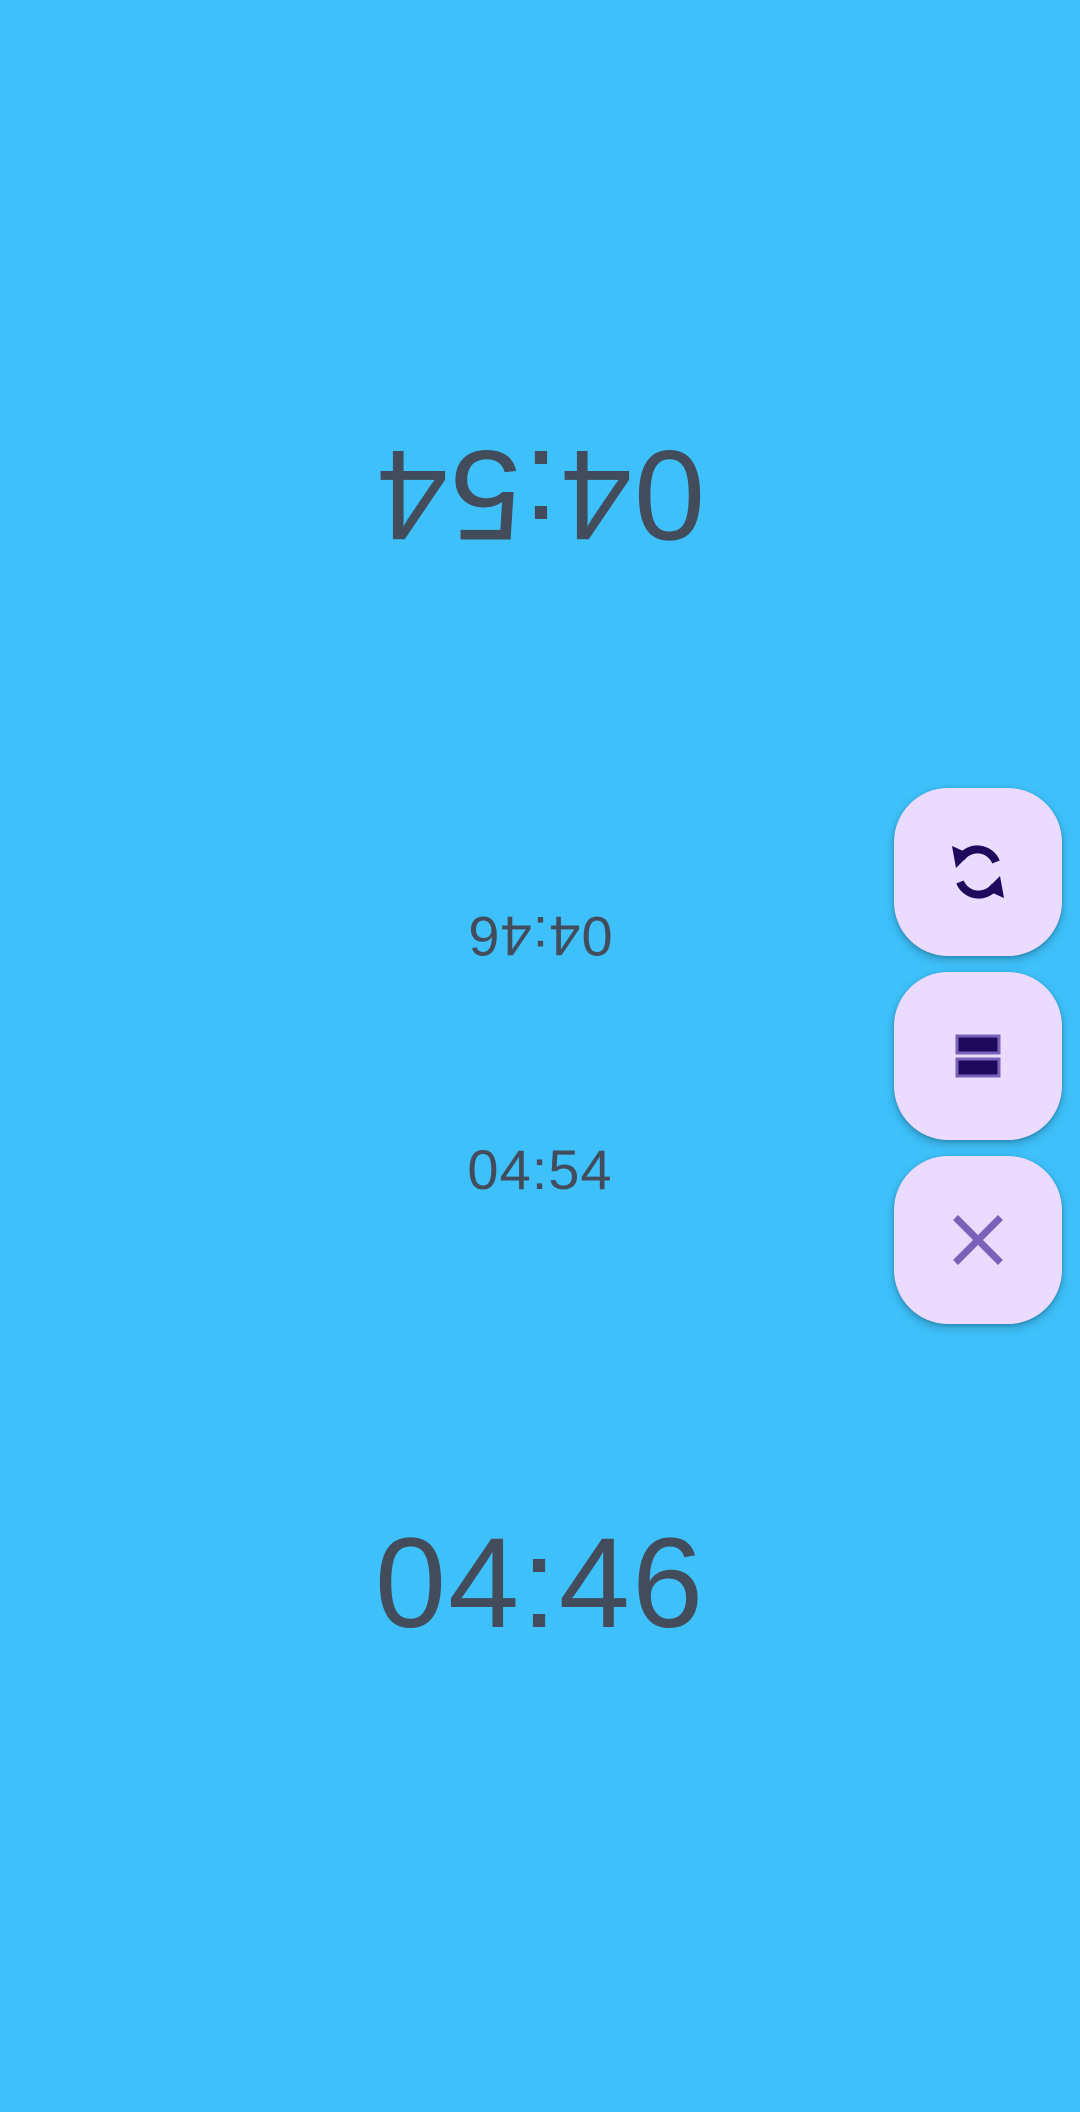 This screenshot has width=1080, height=2112. I want to click on pause-icon, so click(978, 1056).